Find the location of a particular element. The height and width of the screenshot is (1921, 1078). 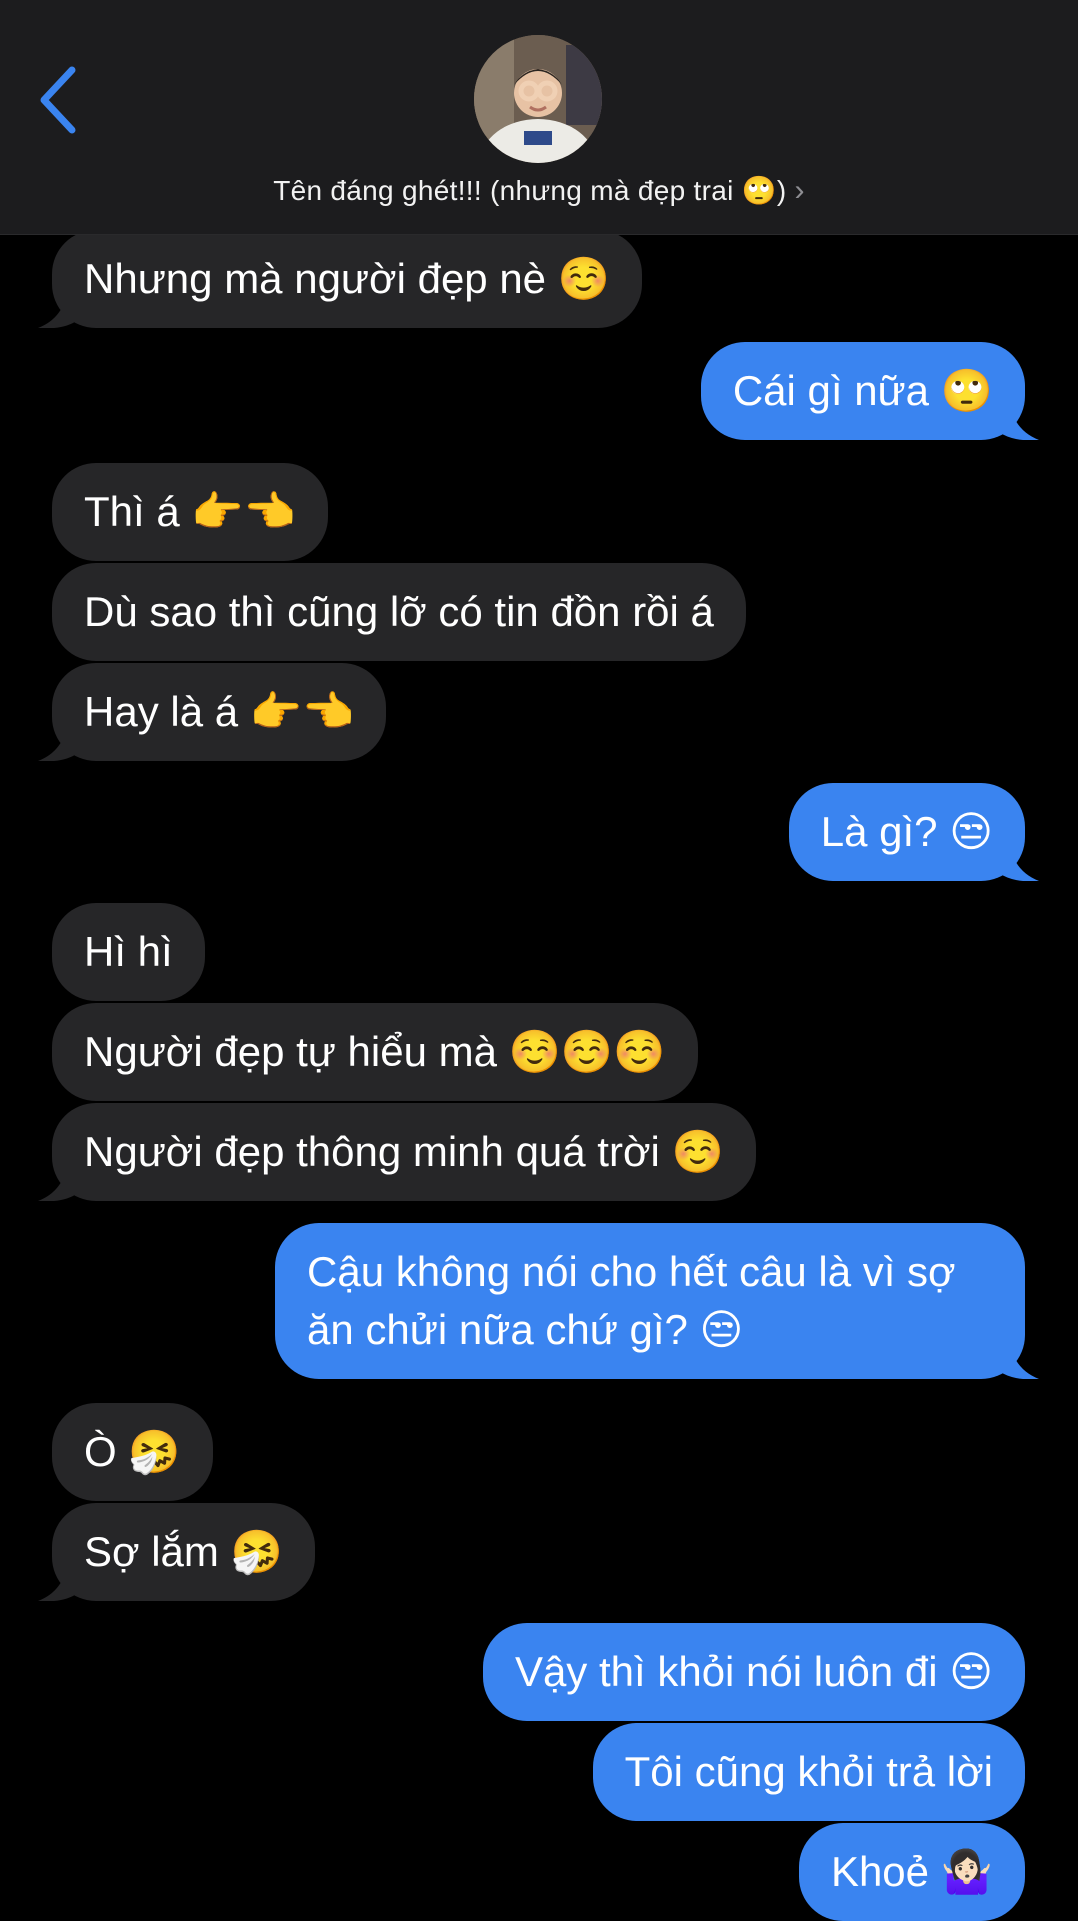

sent-message-bubble: Khoẻ 🤷🏻‍♀️ is located at coordinates (911, 1872).